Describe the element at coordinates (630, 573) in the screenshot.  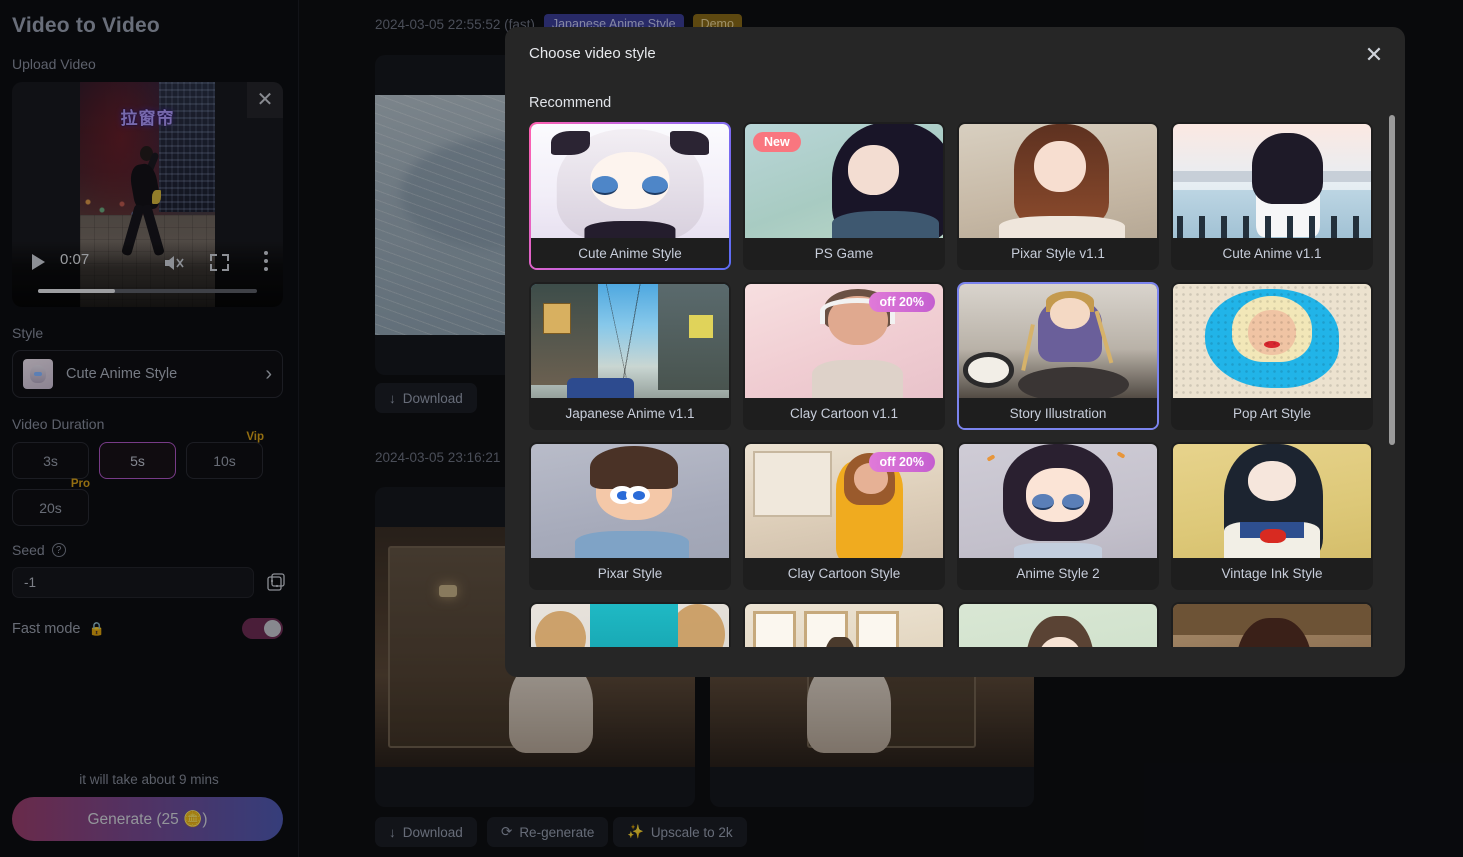
I see `style-card-label: Pixar Style` at that location.